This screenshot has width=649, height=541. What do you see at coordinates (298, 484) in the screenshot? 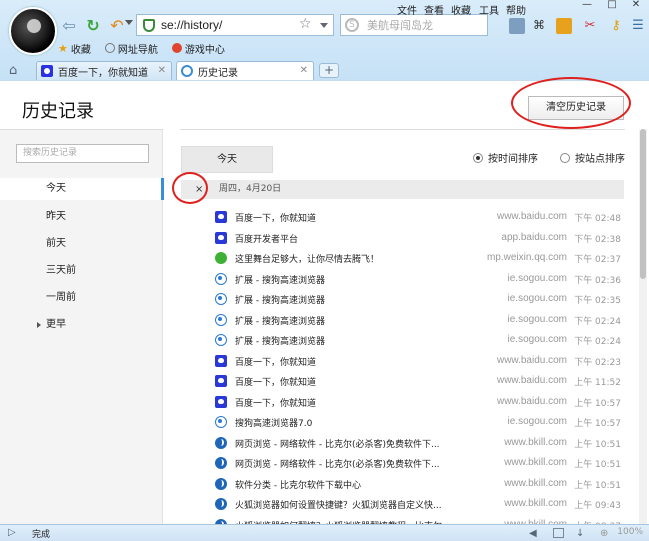
I see `history-title: 软件分类 - 比克尔软件下载中心` at bounding box center [298, 484].